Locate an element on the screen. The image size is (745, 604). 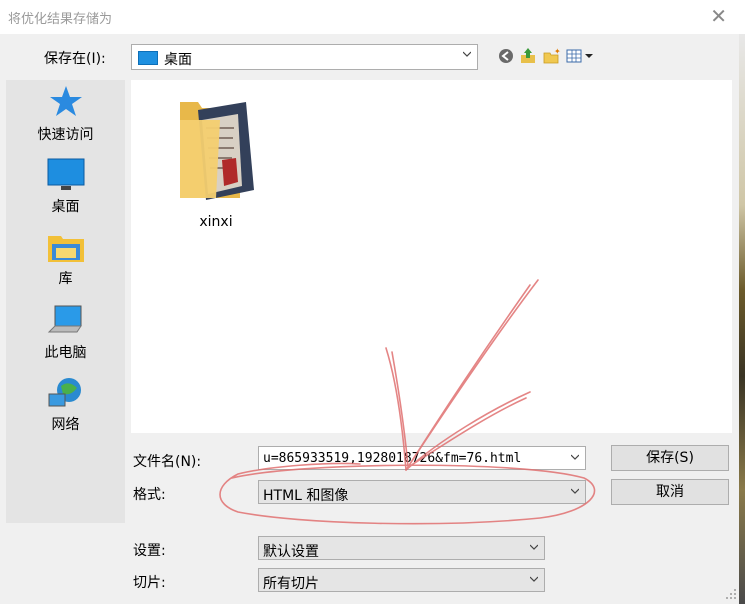
library-icon is located at coordinates (65, 249).